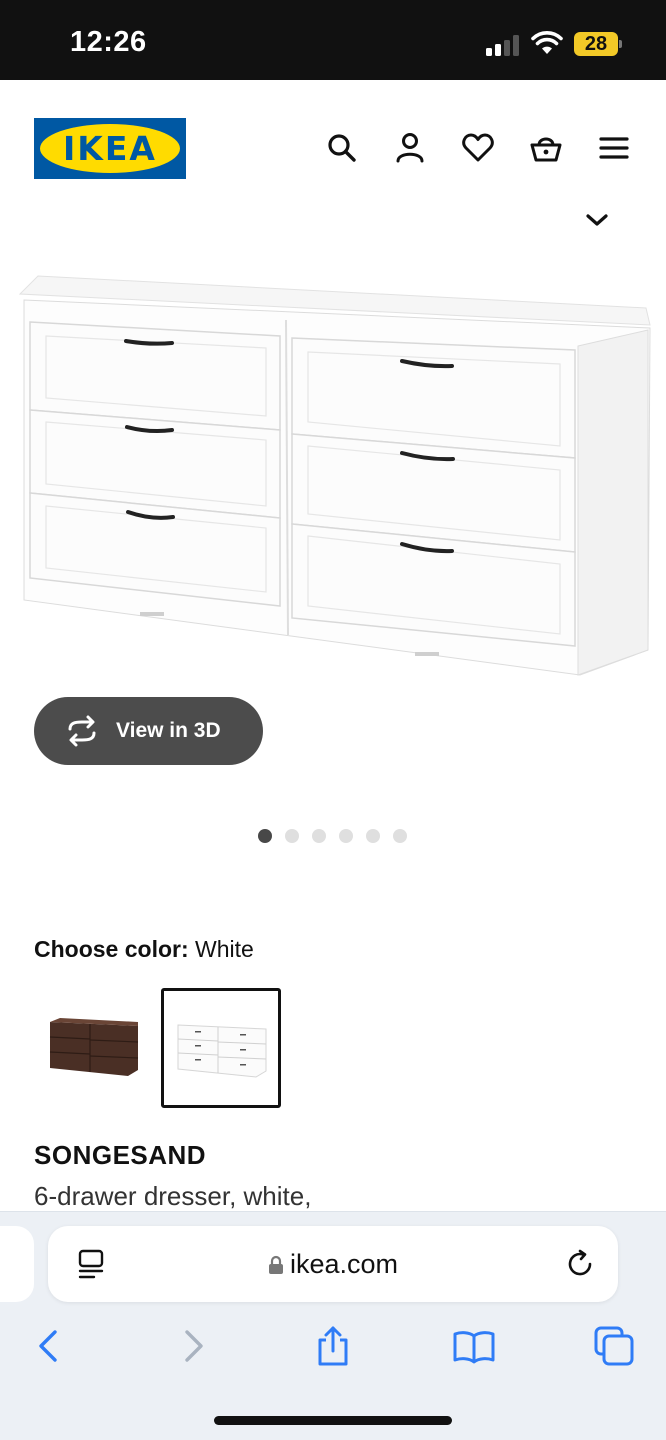  I want to click on site-header: IKEA, so click(333, 145).